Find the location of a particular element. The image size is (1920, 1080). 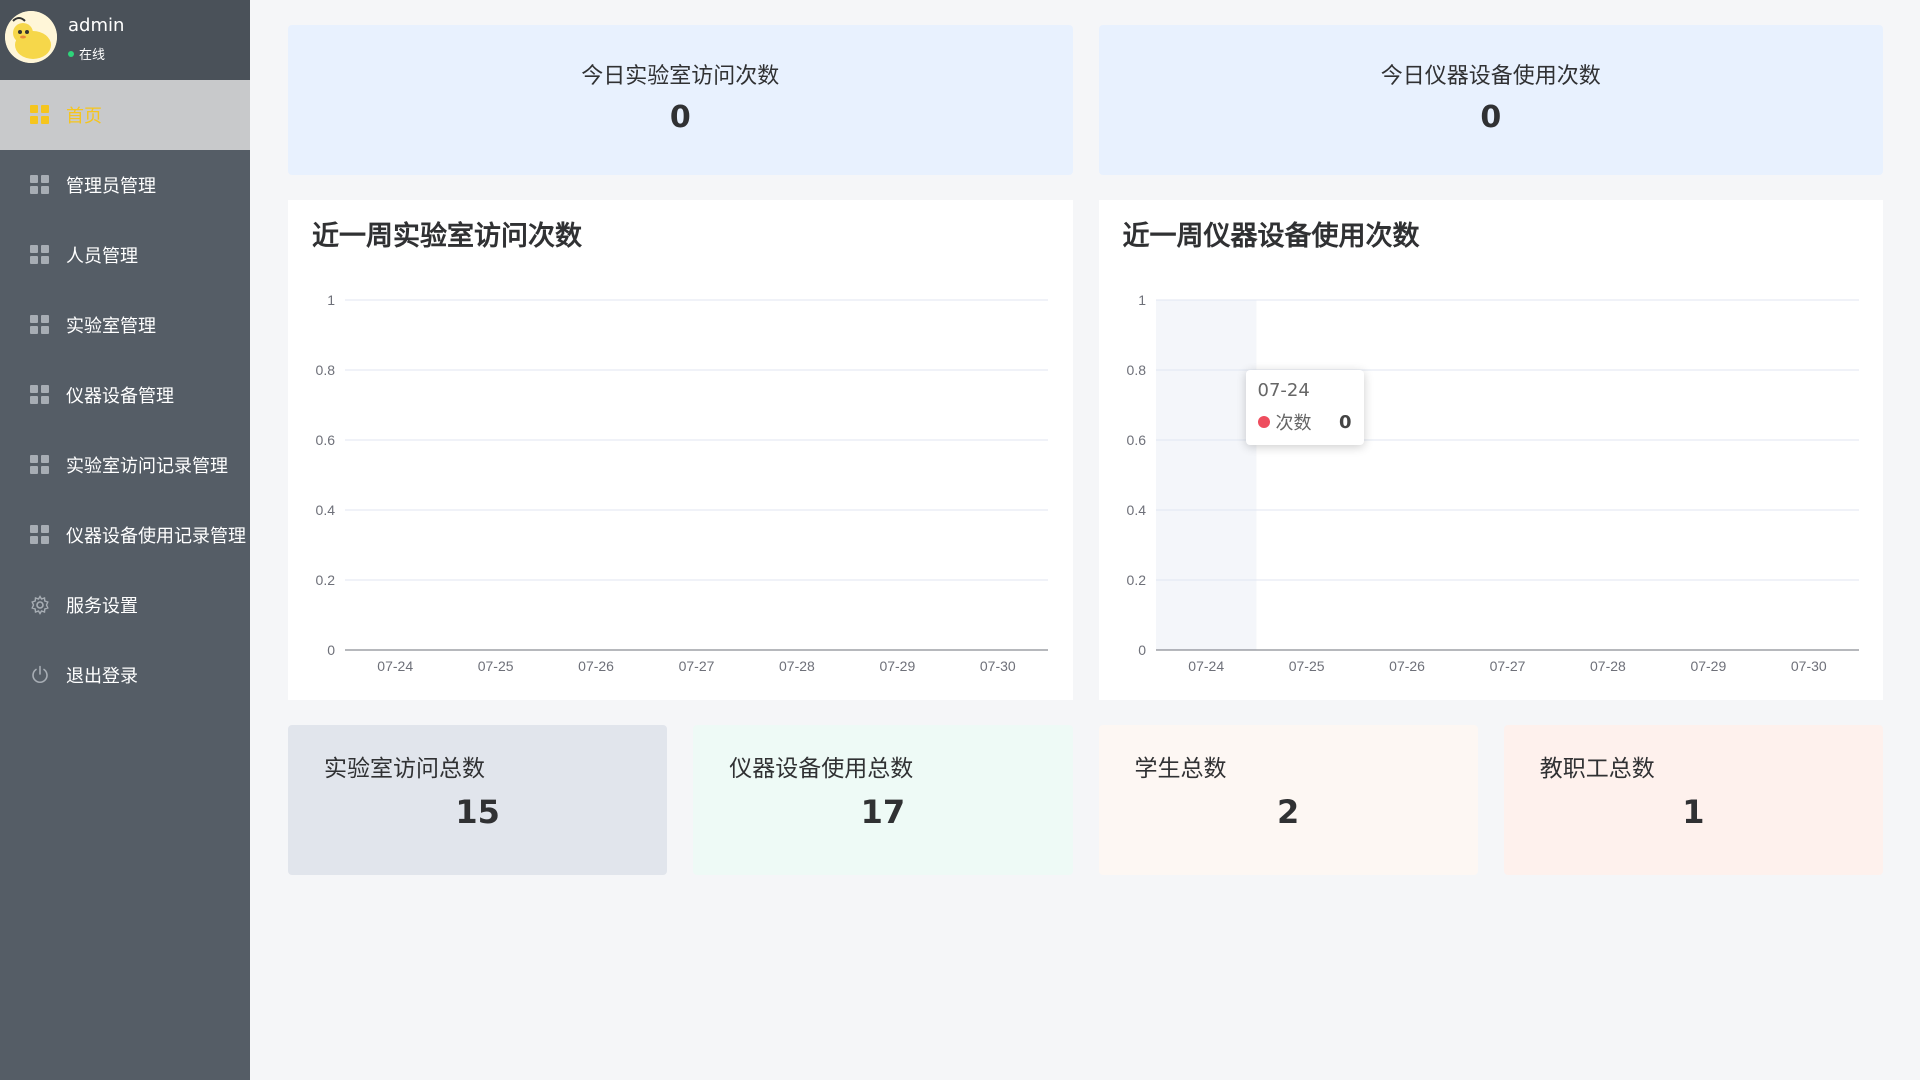

menu-item-equipment-management: 仪器设备管理 is located at coordinates (125, 395).